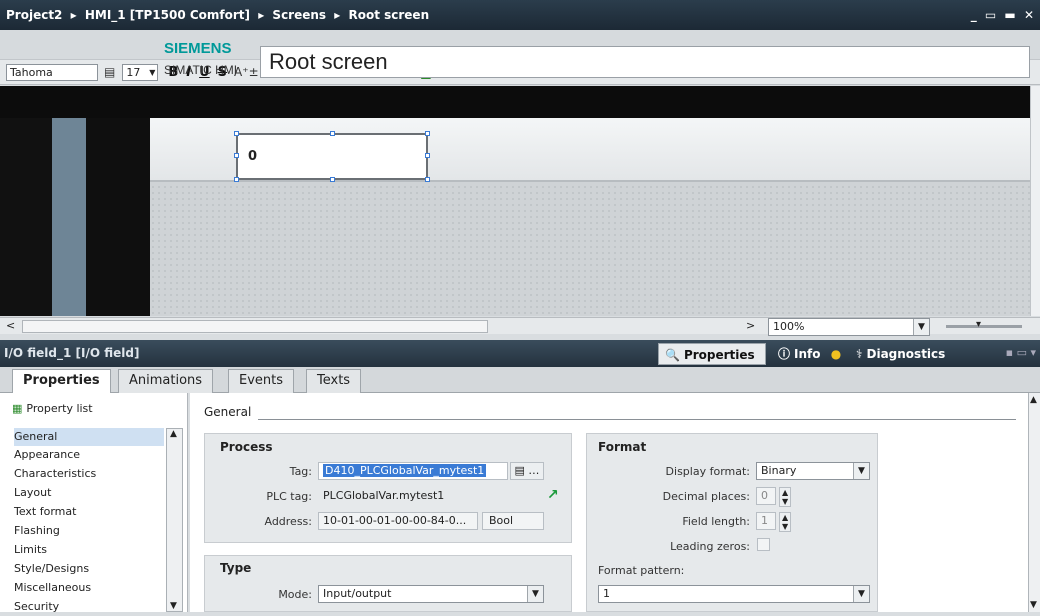 Image resolution: width=1040 pixels, height=616 pixels. Describe the element at coordinates (413, 471) in the screenshot. I see `tag-field: D410_PLCGlobalVar_mytest1` at that location.